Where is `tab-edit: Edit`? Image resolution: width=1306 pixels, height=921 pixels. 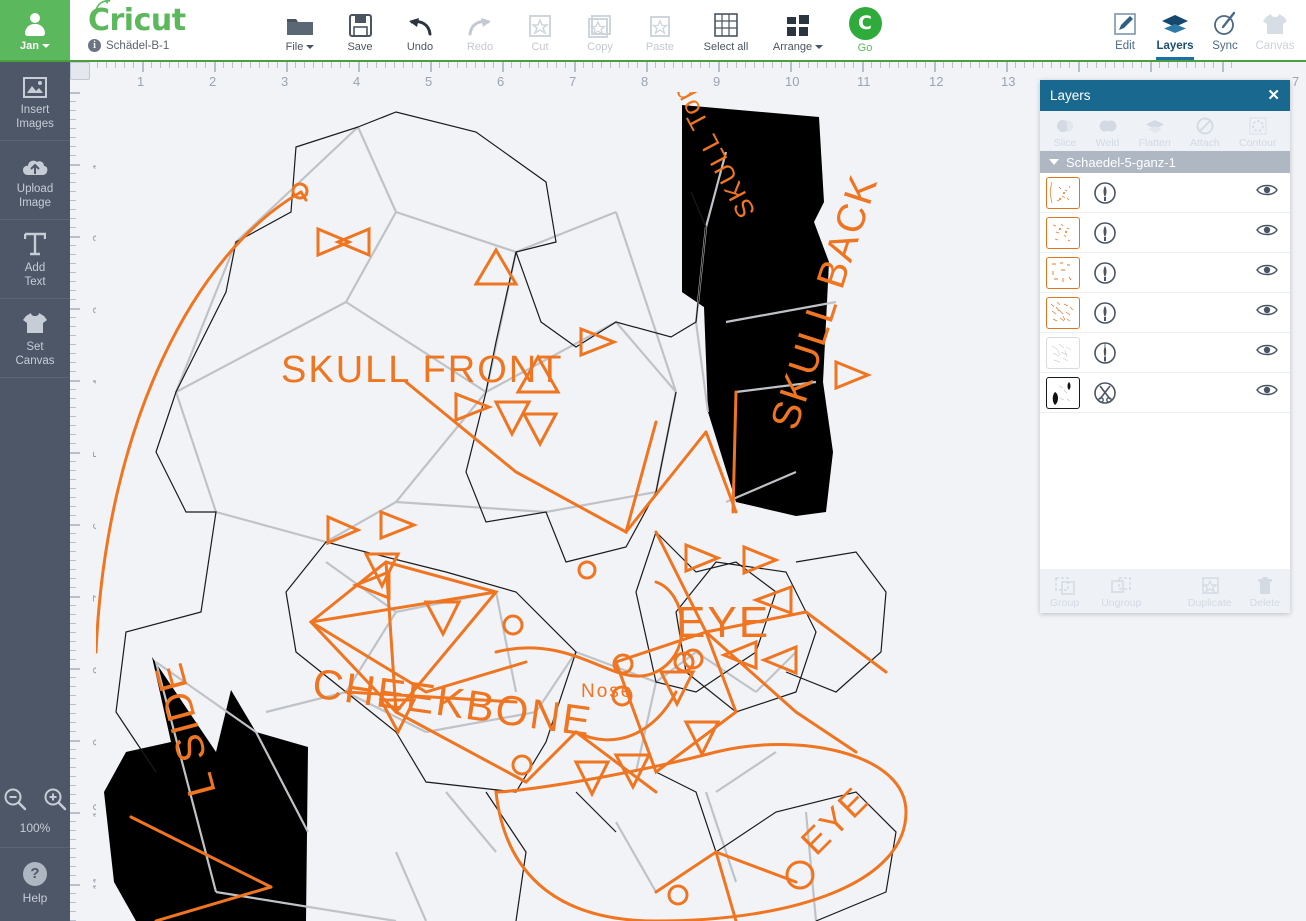
tab-edit: Edit is located at coordinates (1125, 30).